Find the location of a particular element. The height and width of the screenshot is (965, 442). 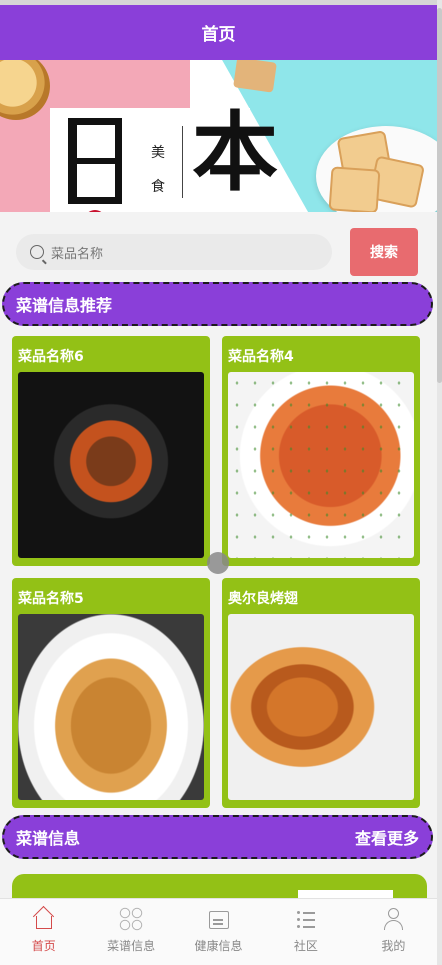

tab-community: 社区 is located at coordinates (305, 932).